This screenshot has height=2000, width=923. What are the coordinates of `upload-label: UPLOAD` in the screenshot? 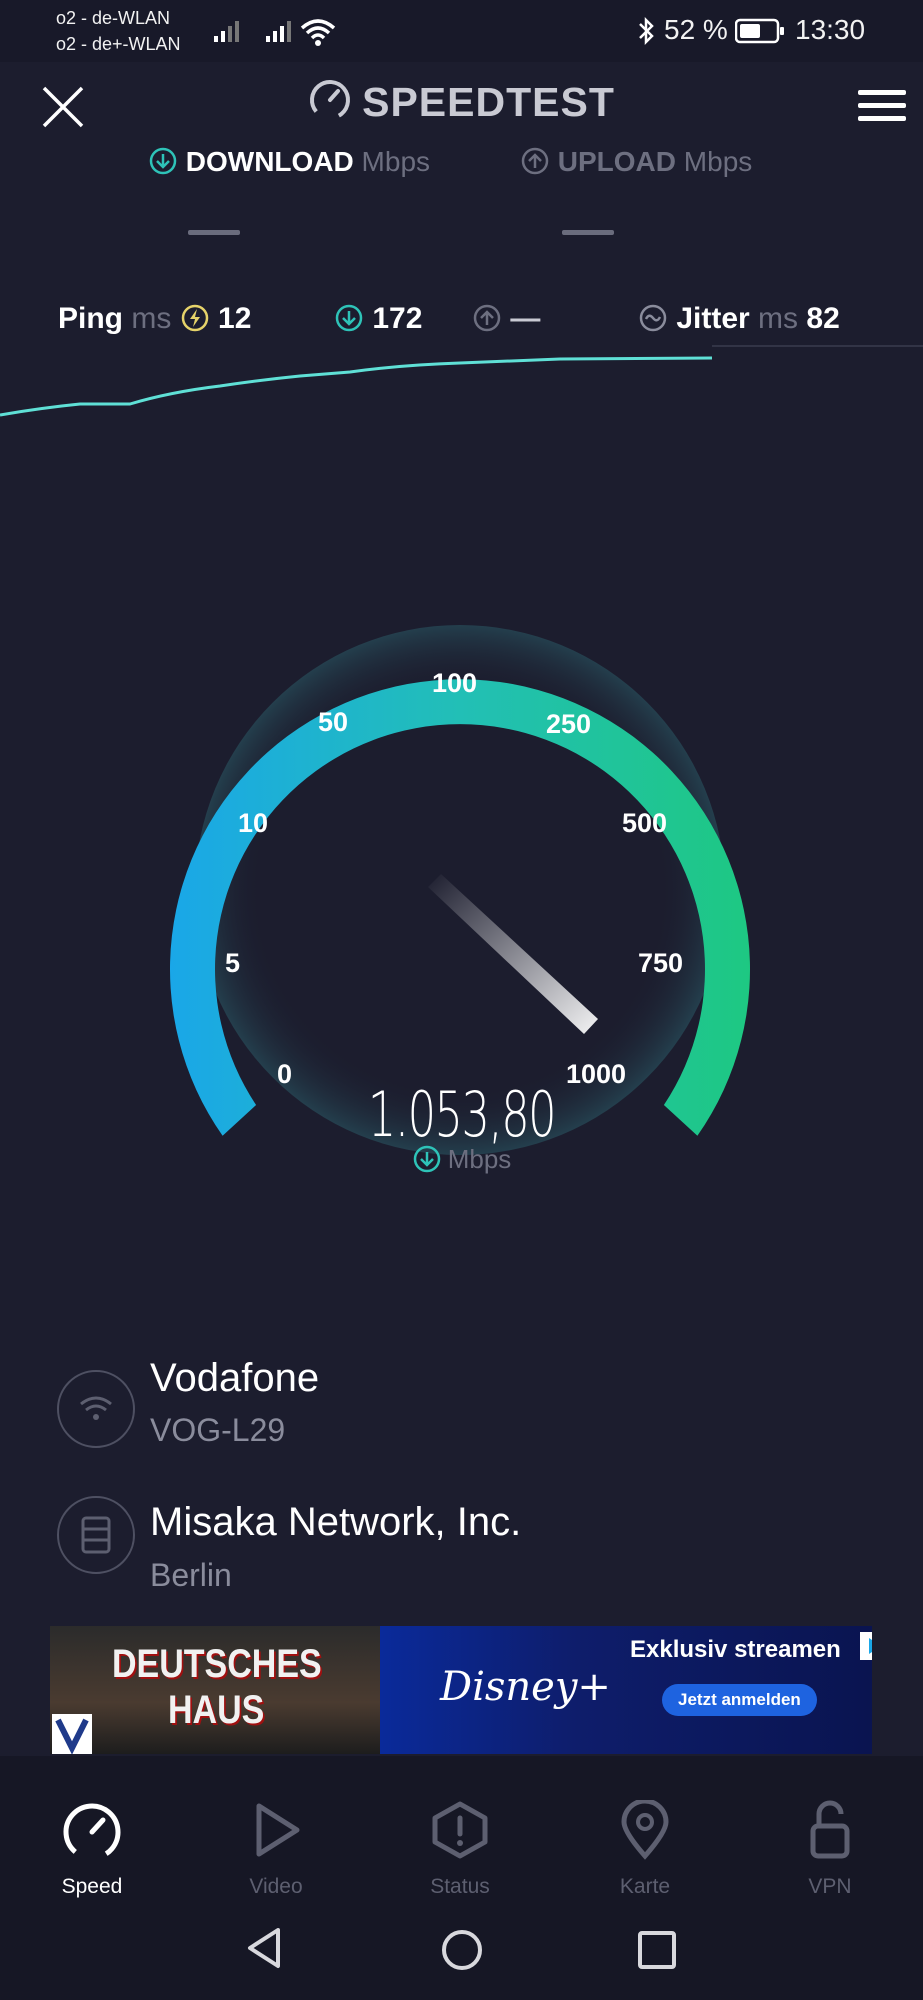 It's located at (617, 161).